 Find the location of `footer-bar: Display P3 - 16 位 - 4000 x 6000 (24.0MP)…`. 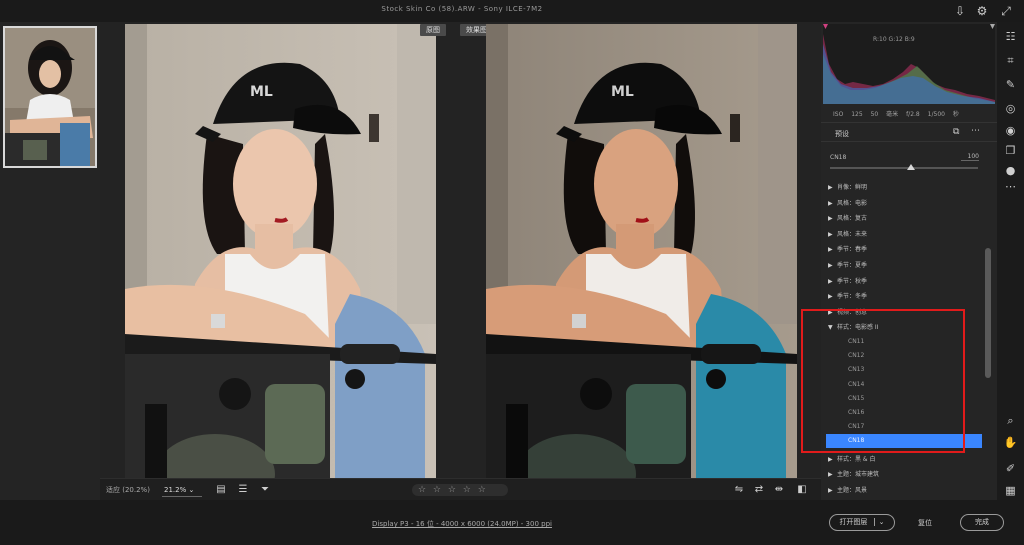

footer-bar: Display P3 - 16 位 - 4000 x 6000 (24.0MP)… is located at coordinates (512, 522).